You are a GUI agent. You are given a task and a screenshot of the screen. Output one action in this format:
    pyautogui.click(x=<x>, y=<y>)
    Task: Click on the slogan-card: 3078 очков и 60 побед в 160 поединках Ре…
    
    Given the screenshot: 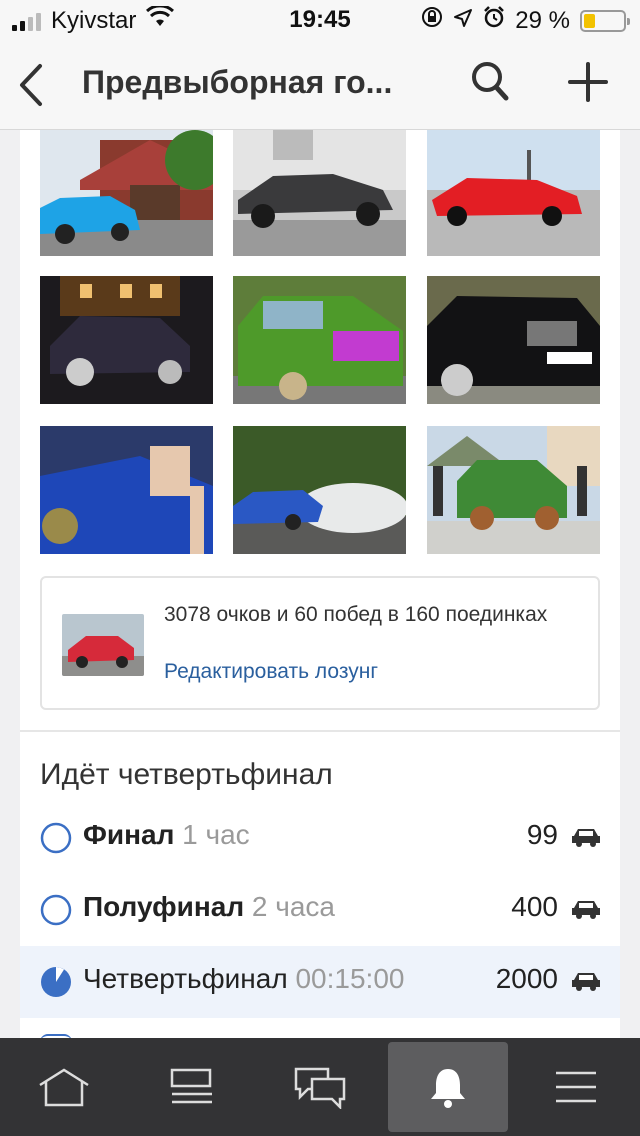 What is the action you would take?
    pyautogui.click(x=320, y=643)
    